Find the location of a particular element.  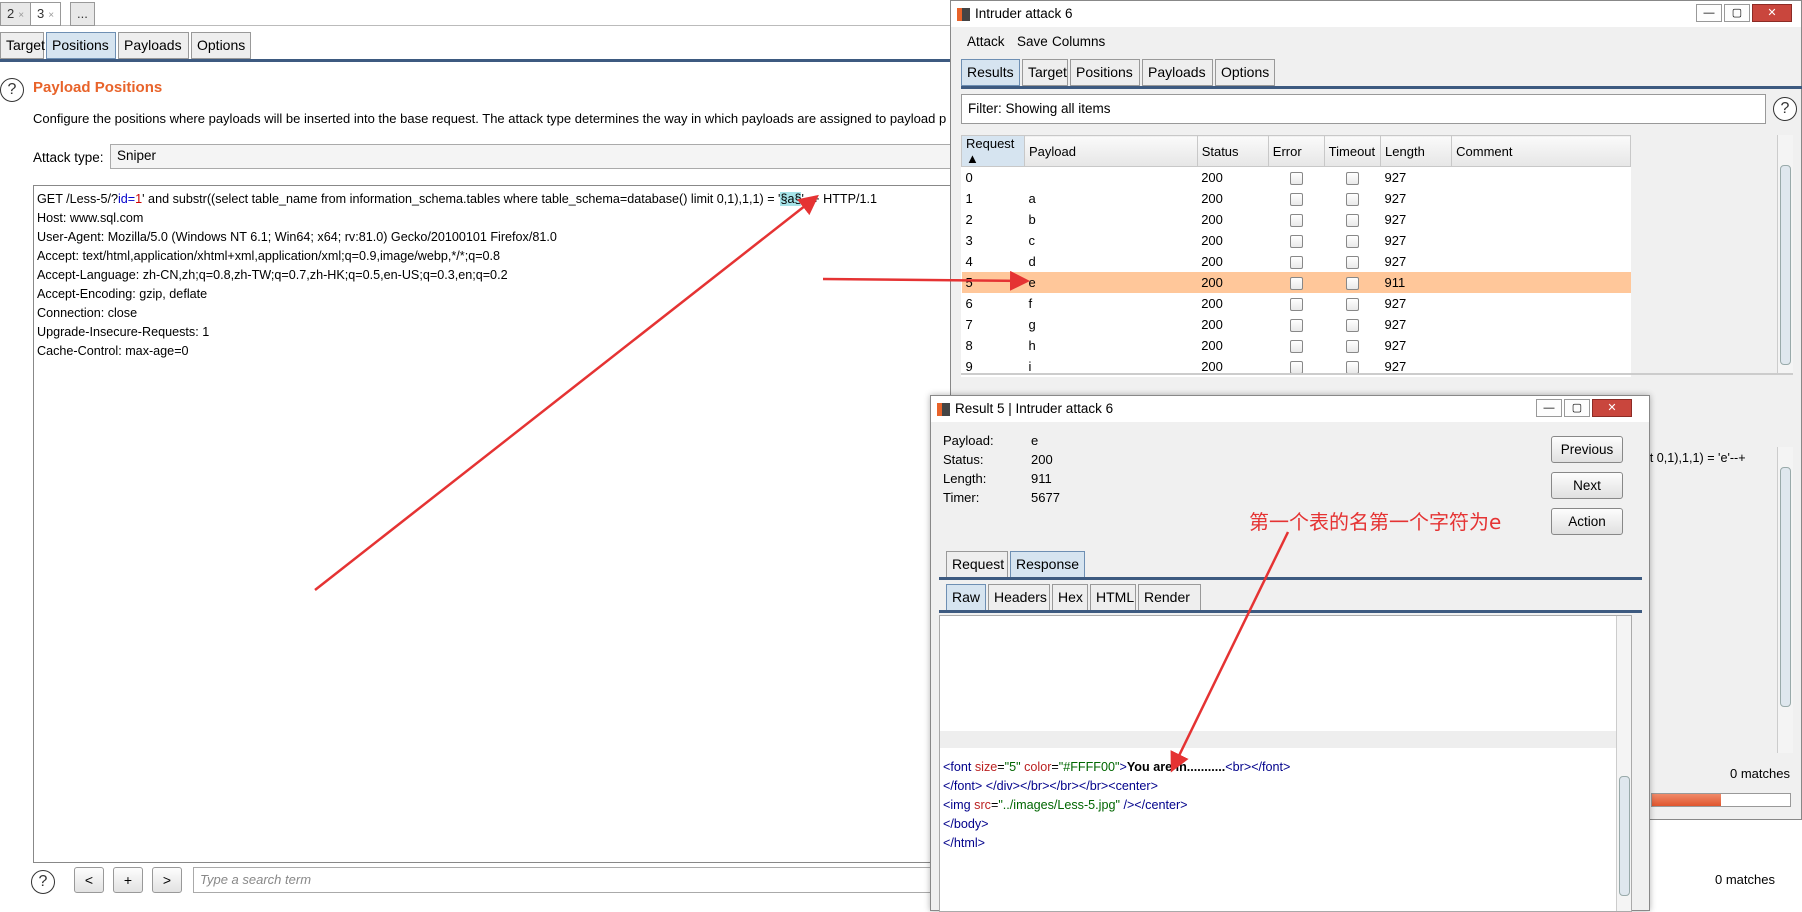

arrow-to-row is located at coordinates (926, 280).